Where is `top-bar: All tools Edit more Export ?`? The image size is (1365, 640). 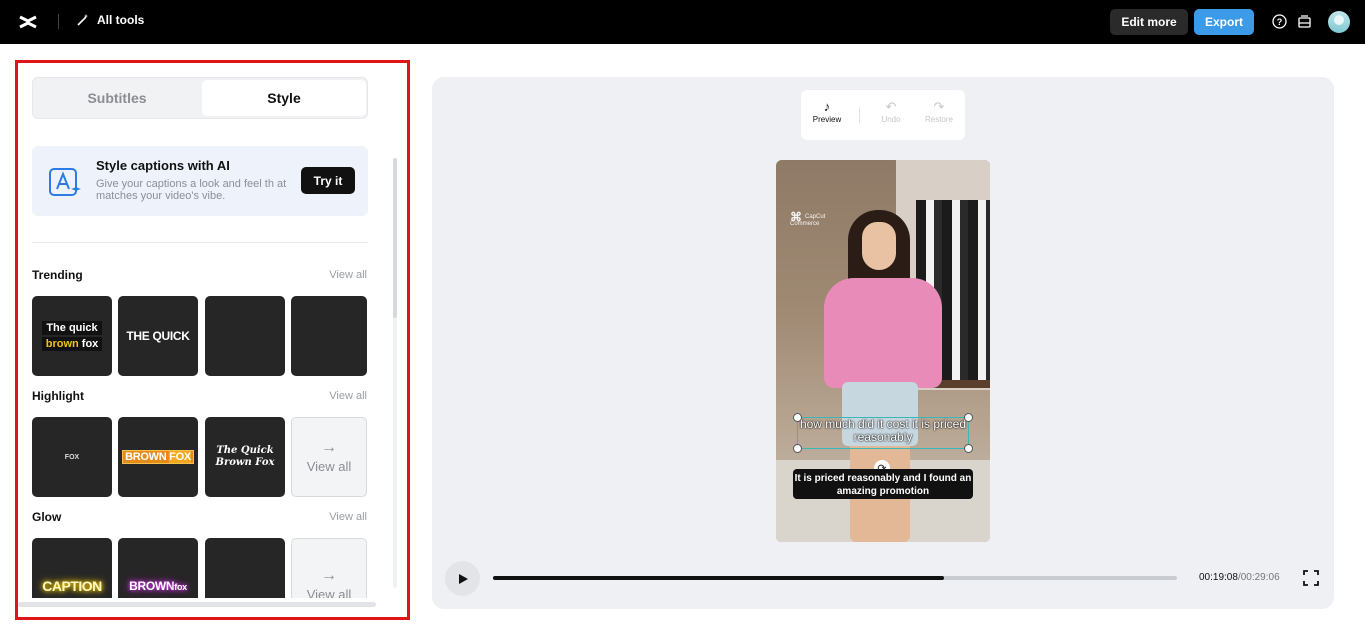 top-bar: All tools Edit more Export ? is located at coordinates (682, 22).